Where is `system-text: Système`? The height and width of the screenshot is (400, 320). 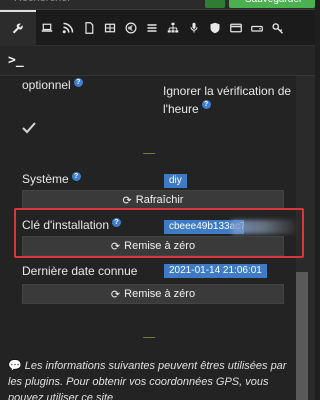
system-text: Système is located at coordinates (45, 179).